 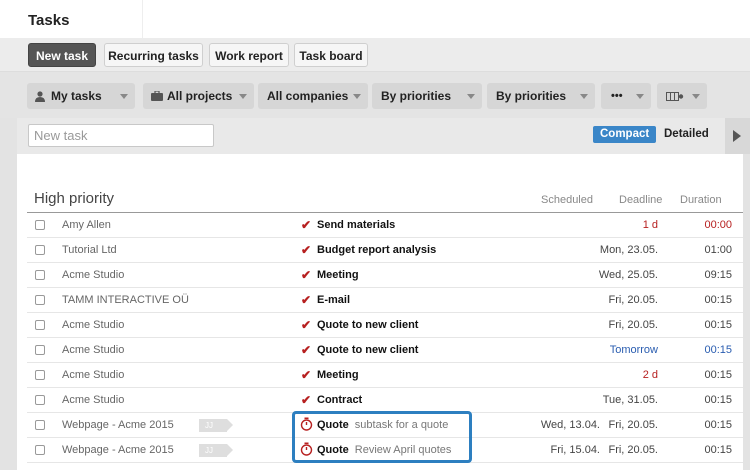 I want to click on recurring-tasks-button: Recurring tasks, so click(x=153, y=55).